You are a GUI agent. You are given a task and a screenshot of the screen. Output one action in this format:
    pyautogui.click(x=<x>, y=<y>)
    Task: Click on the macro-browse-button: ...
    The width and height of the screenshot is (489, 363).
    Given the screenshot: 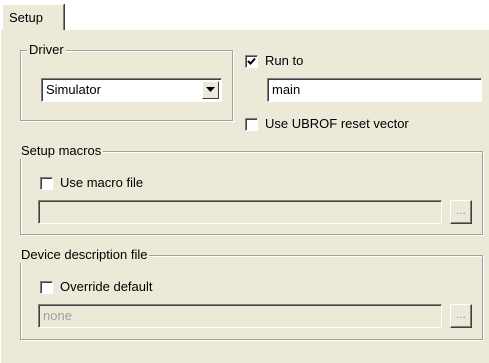 What is the action you would take?
    pyautogui.click(x=461, y=212)
    